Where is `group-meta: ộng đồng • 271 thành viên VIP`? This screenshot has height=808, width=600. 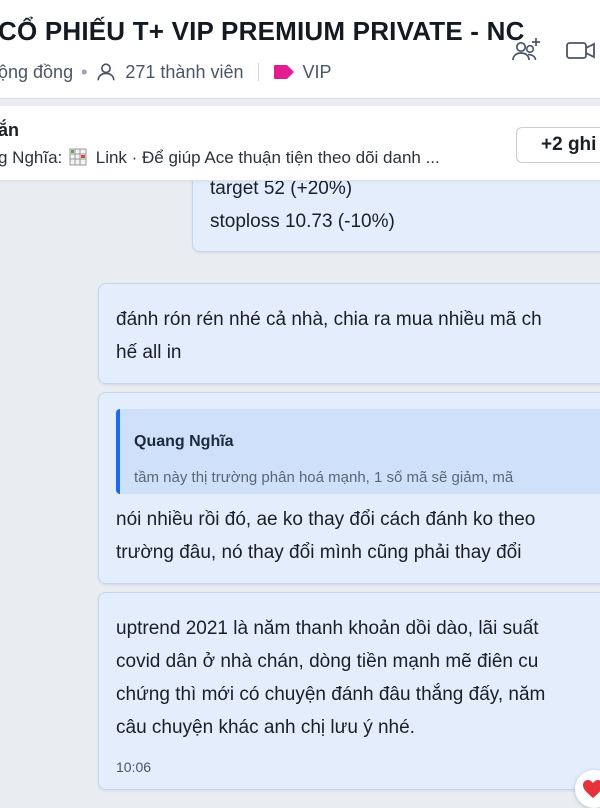 group-meta: ộng đồng • 271 thành viên VIP is located at coordinates (166, 72).